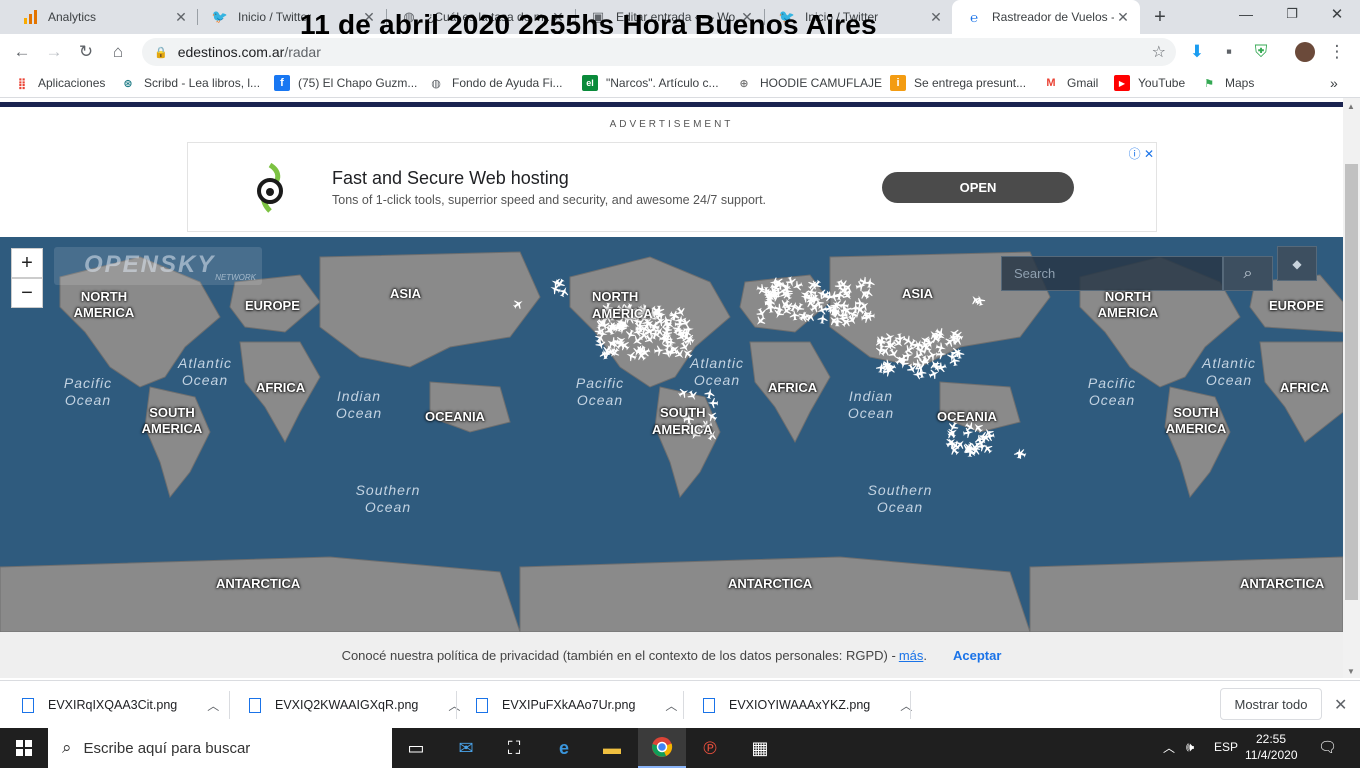  Describe the element at coordinates (1160, 17) in the screenshot. I see `new-tab-icon: +` at that location.